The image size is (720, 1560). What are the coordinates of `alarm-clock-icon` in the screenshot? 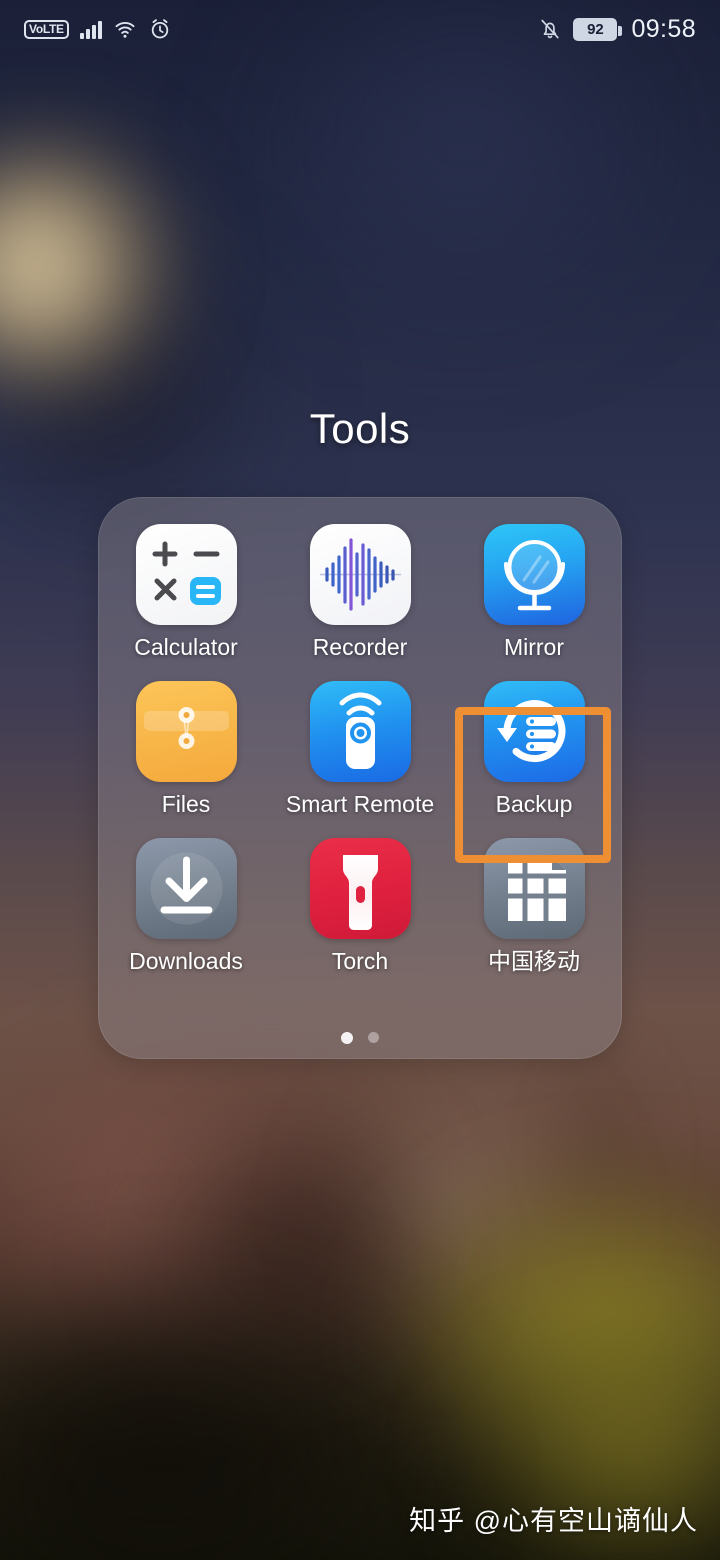 It's located at (159, 29).